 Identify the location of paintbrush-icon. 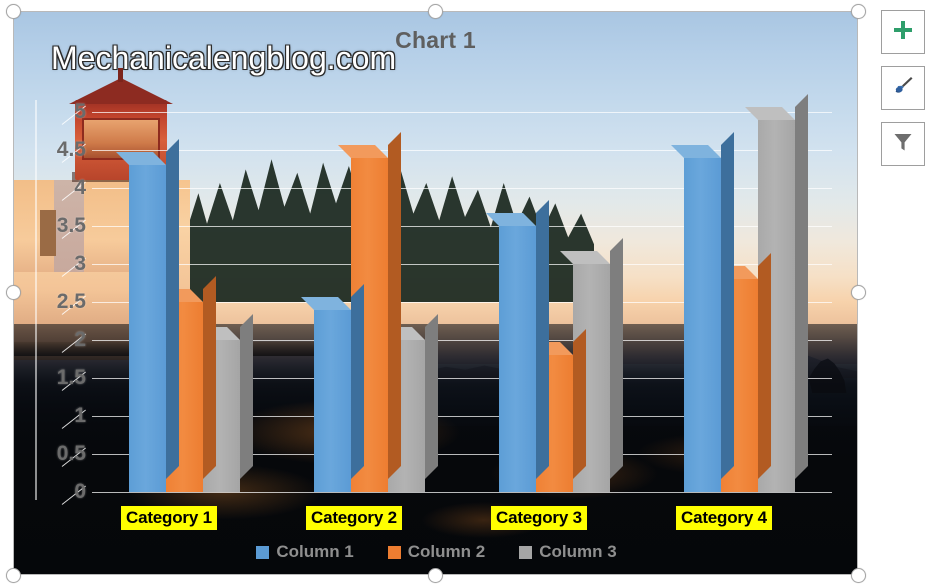
(903, 88).